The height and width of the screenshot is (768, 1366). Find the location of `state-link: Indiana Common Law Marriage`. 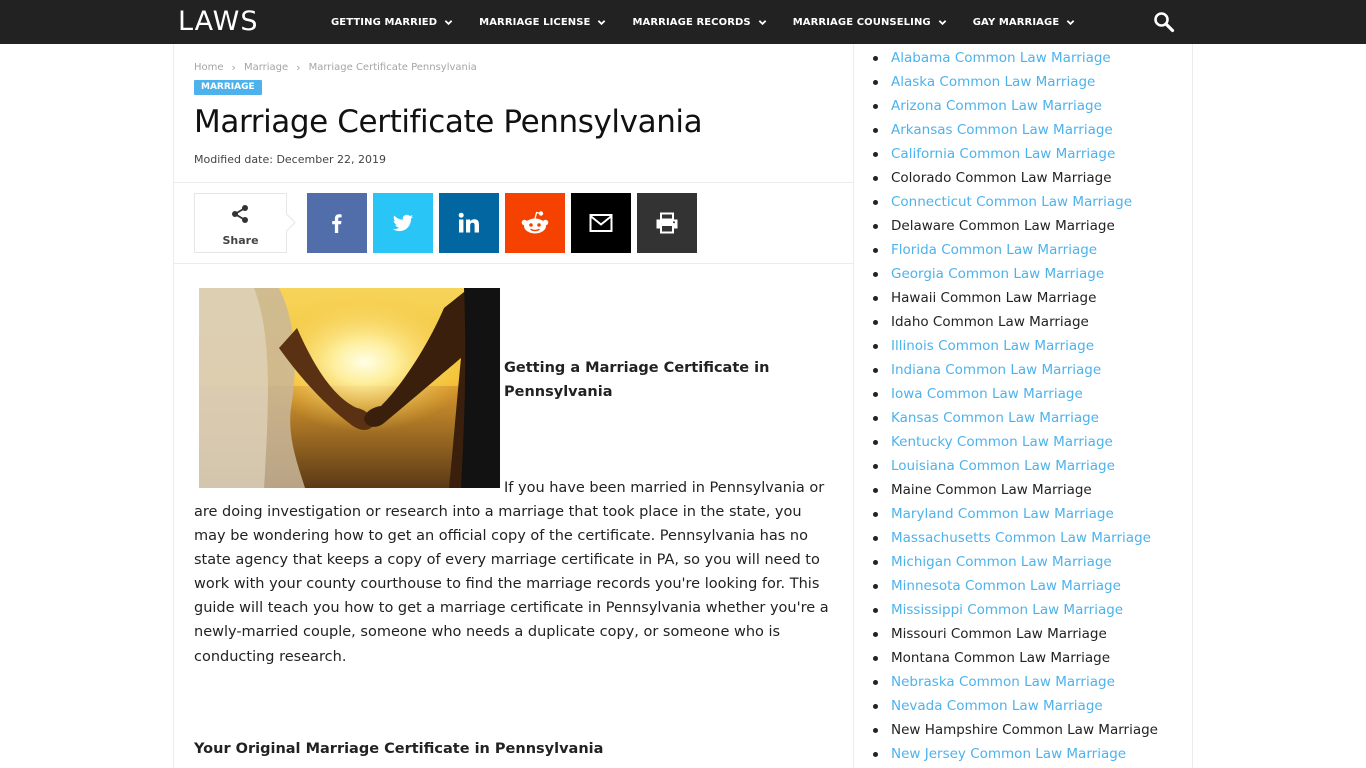

state-link: Indiana Common Law Marriage is located at coordinates (996, 370).